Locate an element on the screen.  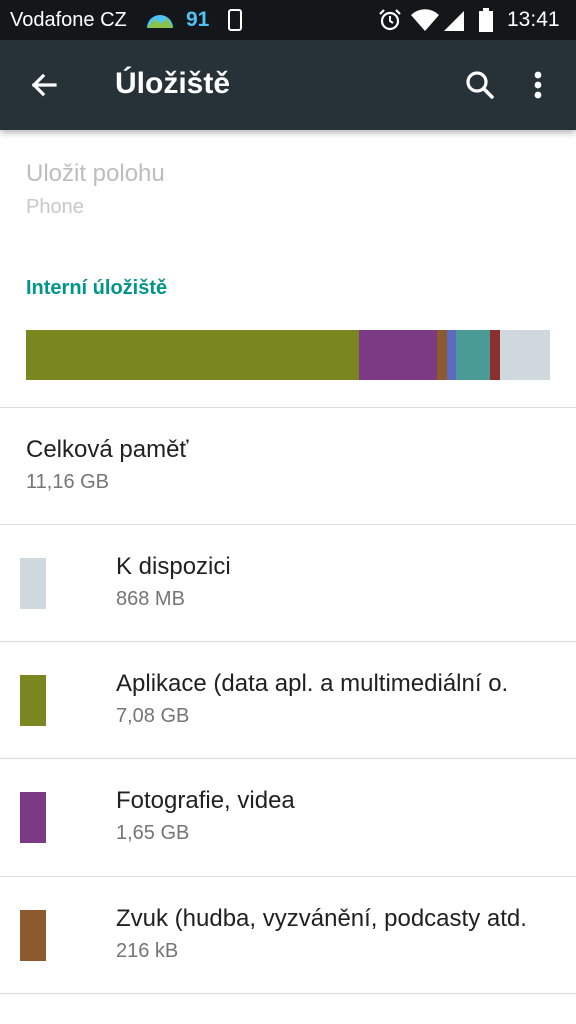
category-label: Aplikace (data apl. a multimediální o. is located at coordinates (312, 683).